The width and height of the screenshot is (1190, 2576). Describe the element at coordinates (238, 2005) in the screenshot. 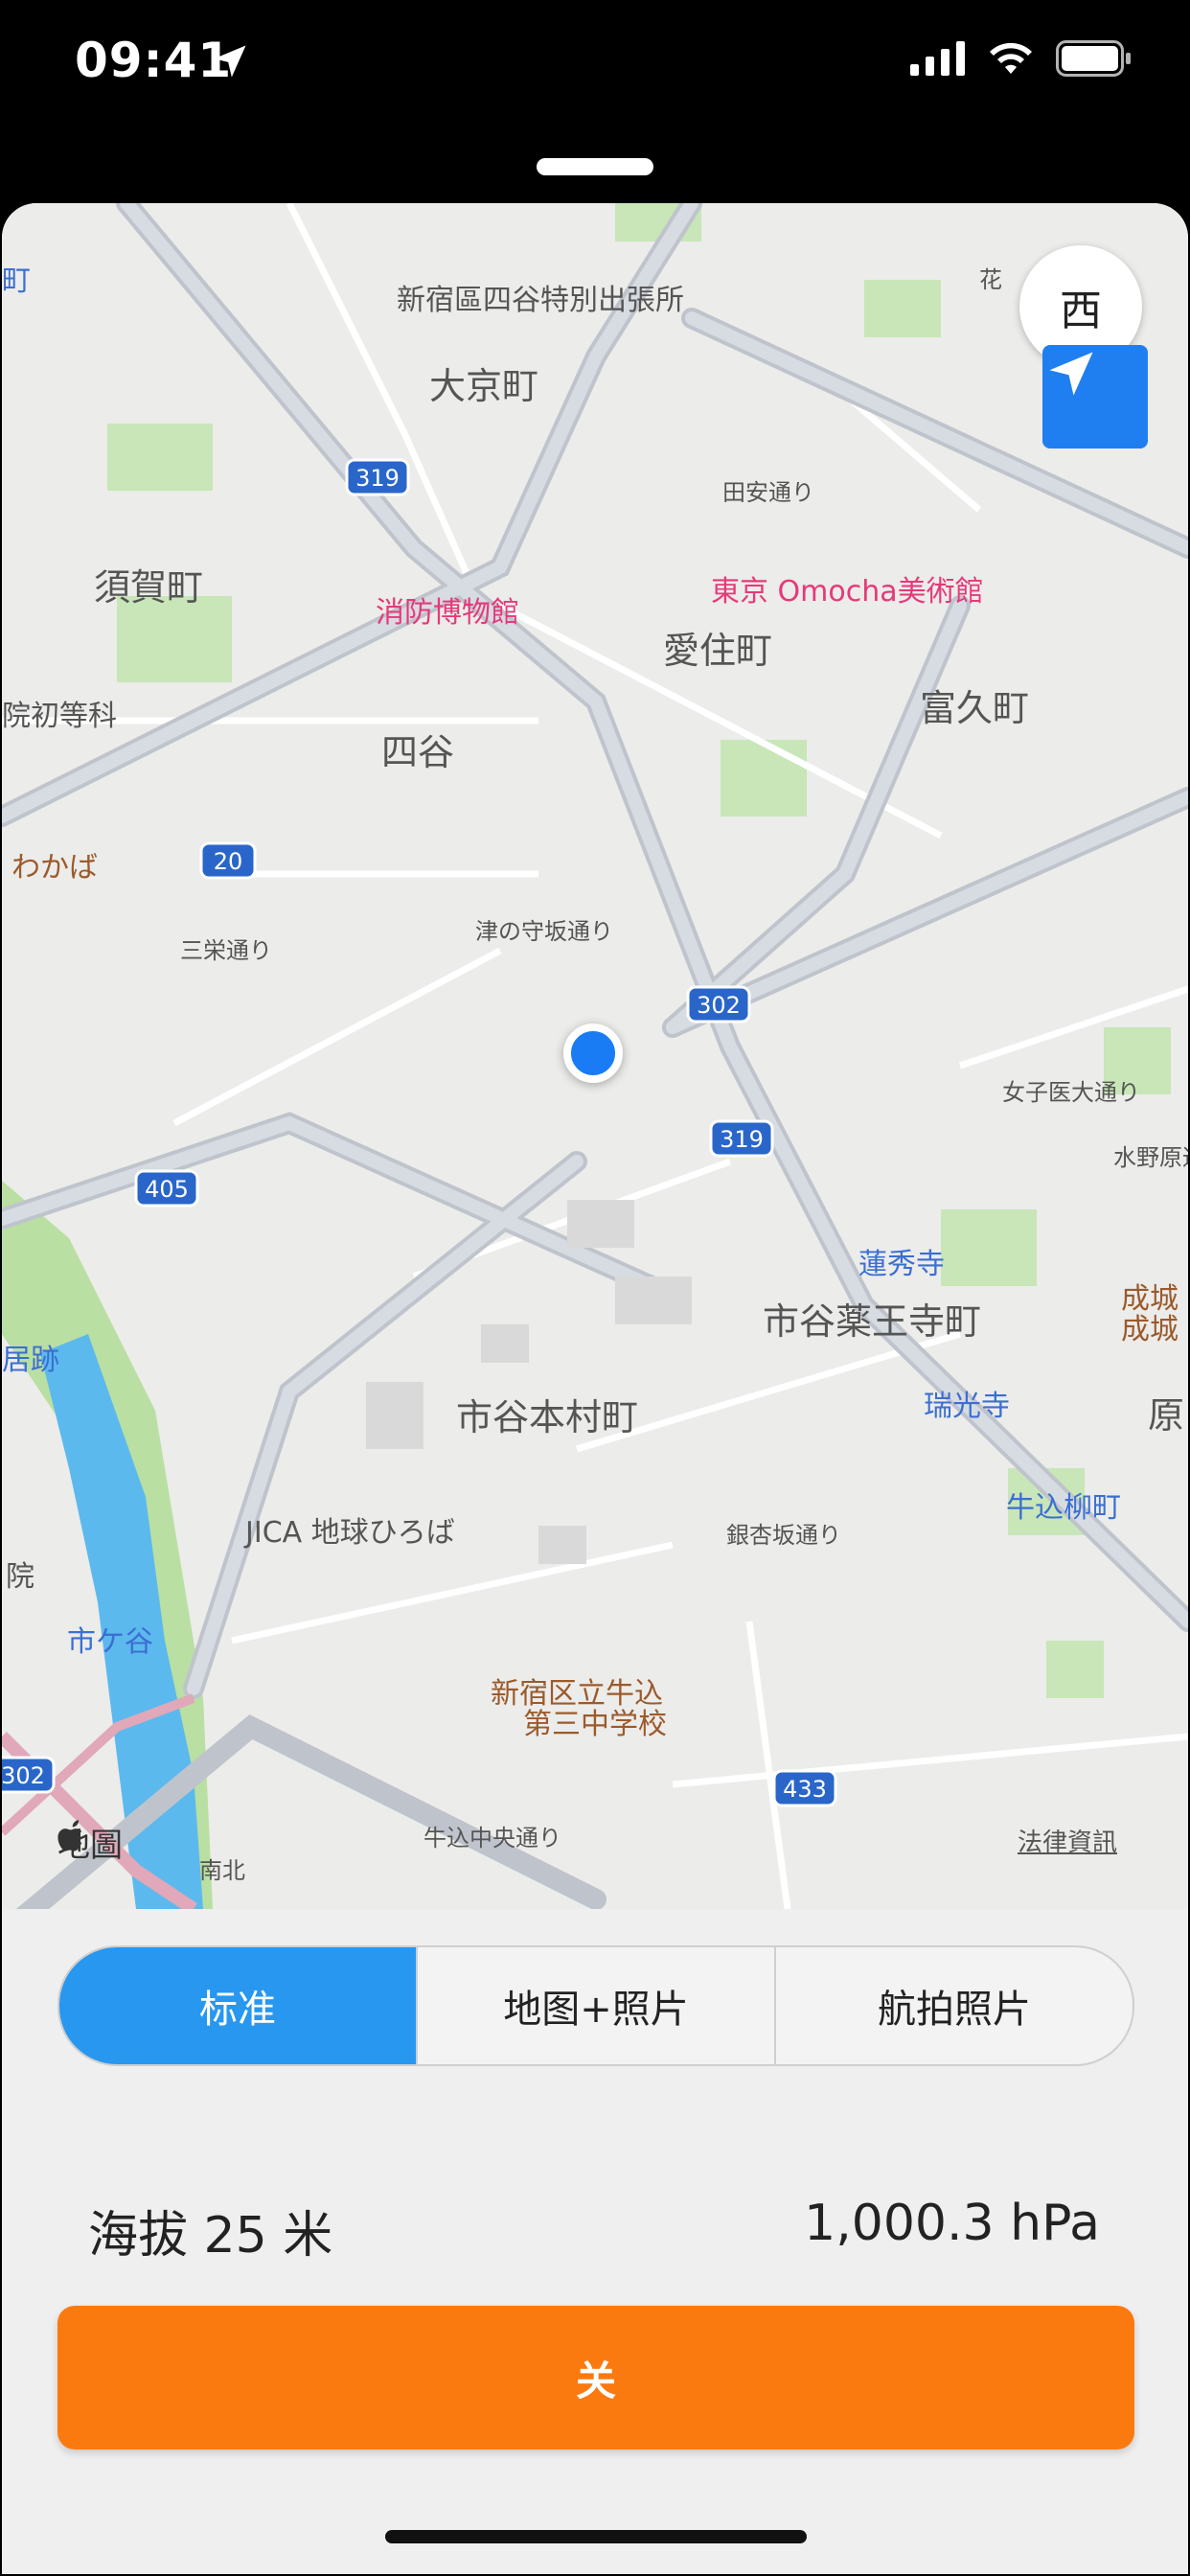

I see `segment-standard: 标准` at that location.